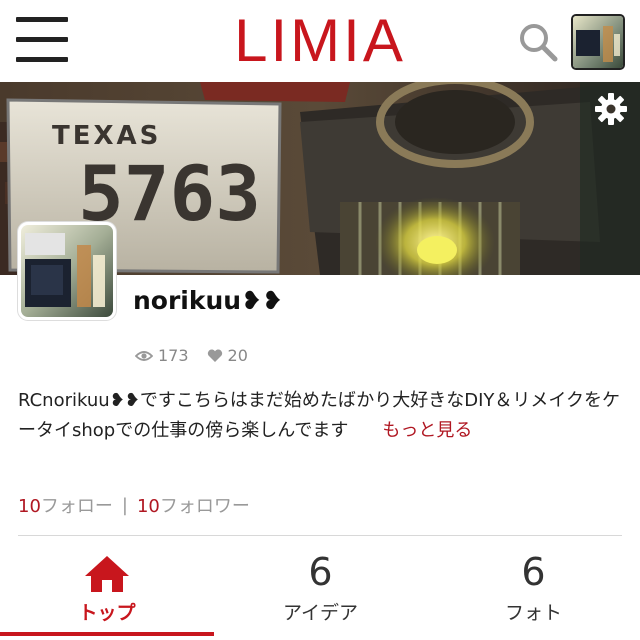 This screenshot has width=640, height=640. I want to click on followers-link: 10フォロワー, so click(193, 505).